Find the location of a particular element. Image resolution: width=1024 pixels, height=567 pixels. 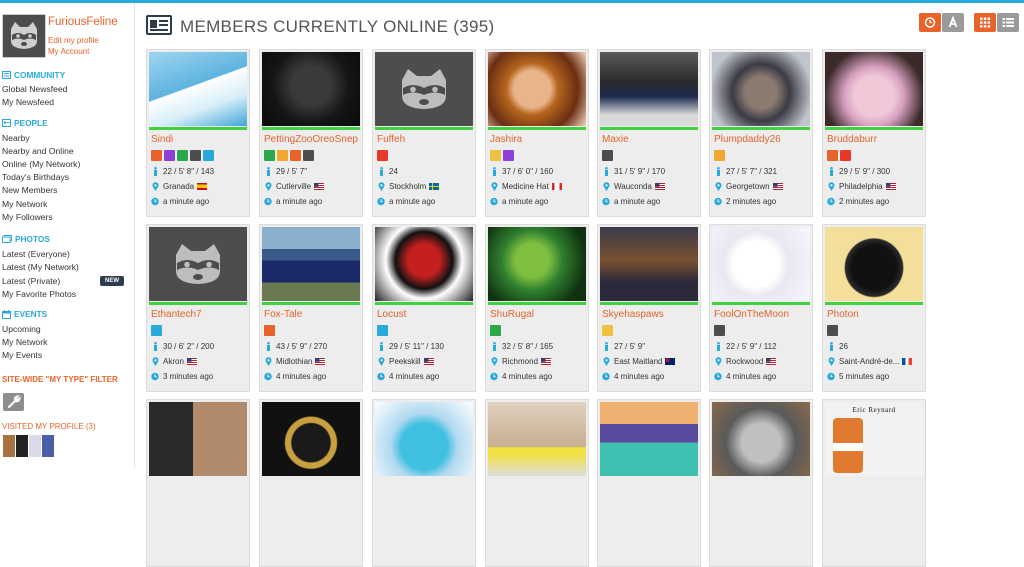

sidebar-item-my-newsfeed: My Newsfeed is located at coordinates (28, 102).